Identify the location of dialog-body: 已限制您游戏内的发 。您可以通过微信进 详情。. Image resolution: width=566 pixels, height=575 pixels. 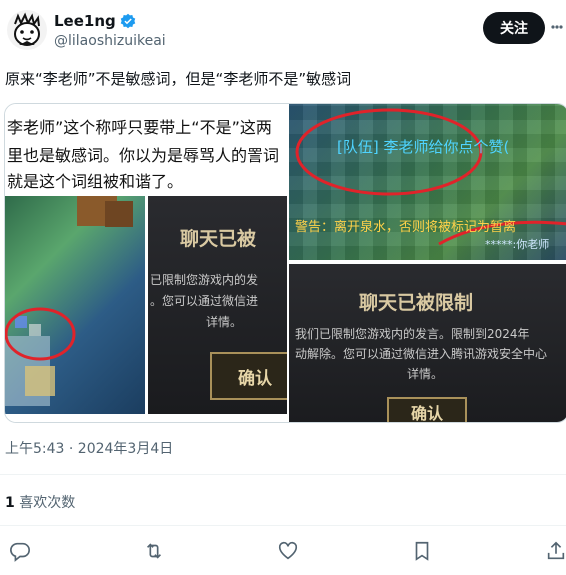
(204, 301).